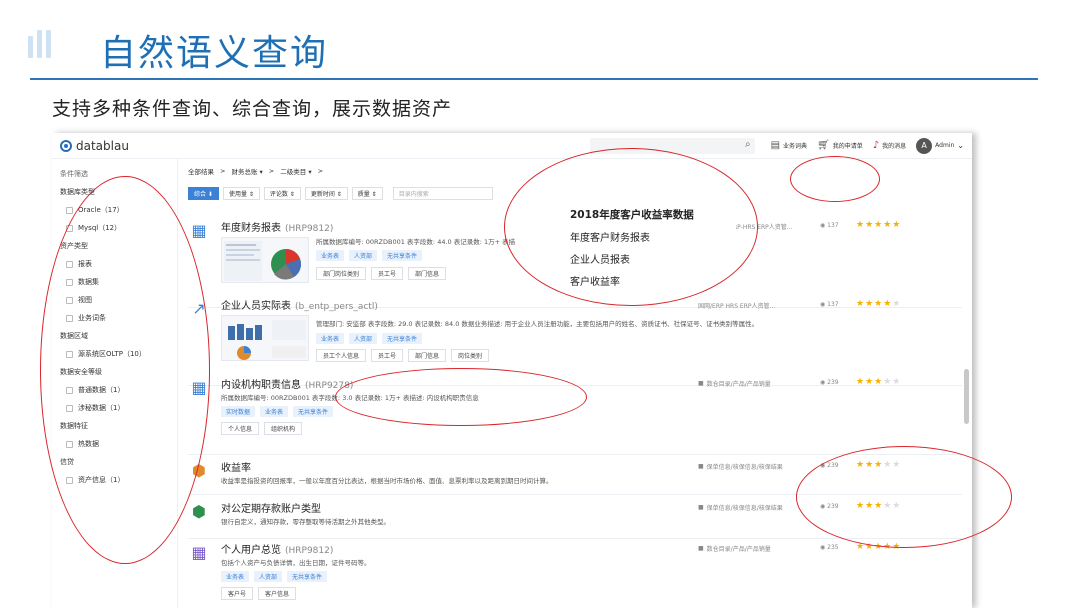 This screenshot has width=1080, height=608. What do you see at coordinates (114, 300) in the screenshot?
I see `filter-option: 视图` at bounding box center [114, 300].